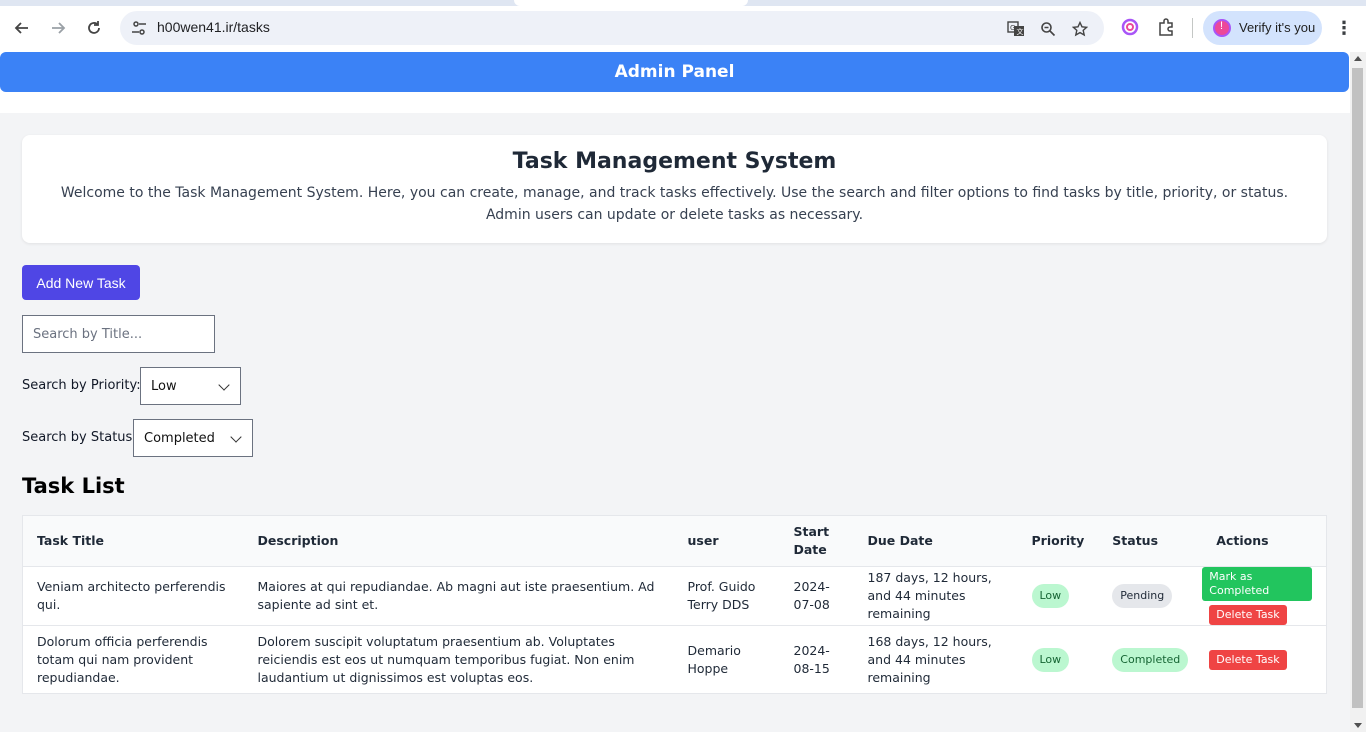 The height and width of the screenshot is (732, 1366). What do you see at coordinates (816, 541) in the screenshot?
I see `column-header: Start Date` at bounding box center [816, 541].